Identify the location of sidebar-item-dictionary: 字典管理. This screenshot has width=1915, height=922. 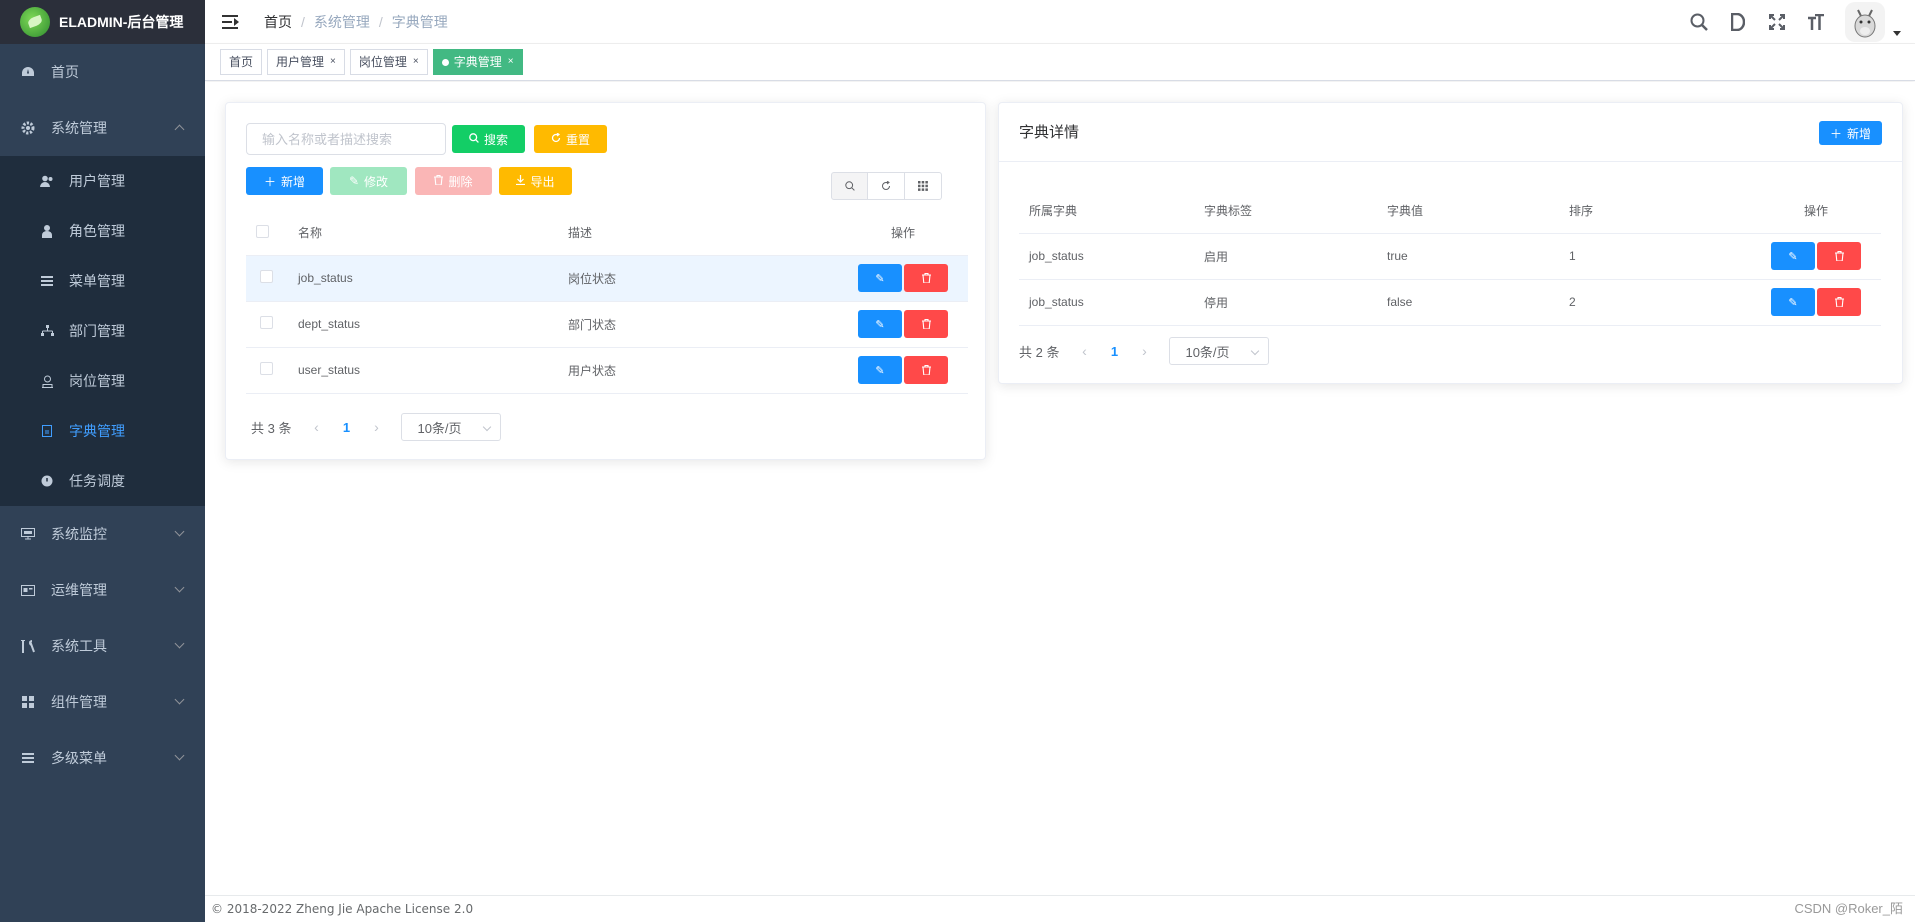
(102, 431).